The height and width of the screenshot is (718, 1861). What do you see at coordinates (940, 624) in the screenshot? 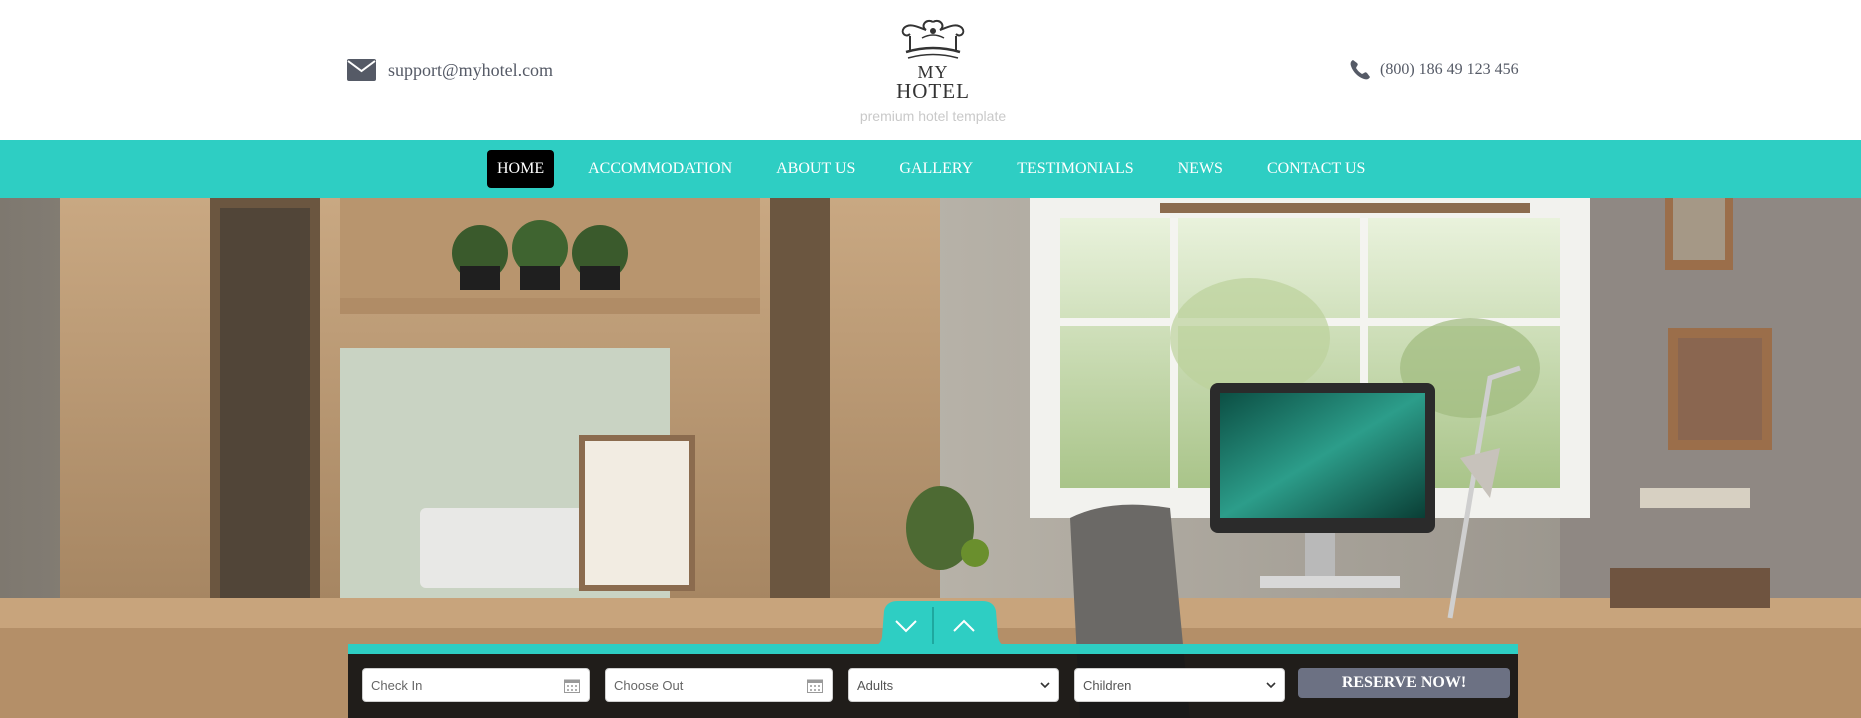
I see `booking-toggle-tab` at bounding box center [940, 624].